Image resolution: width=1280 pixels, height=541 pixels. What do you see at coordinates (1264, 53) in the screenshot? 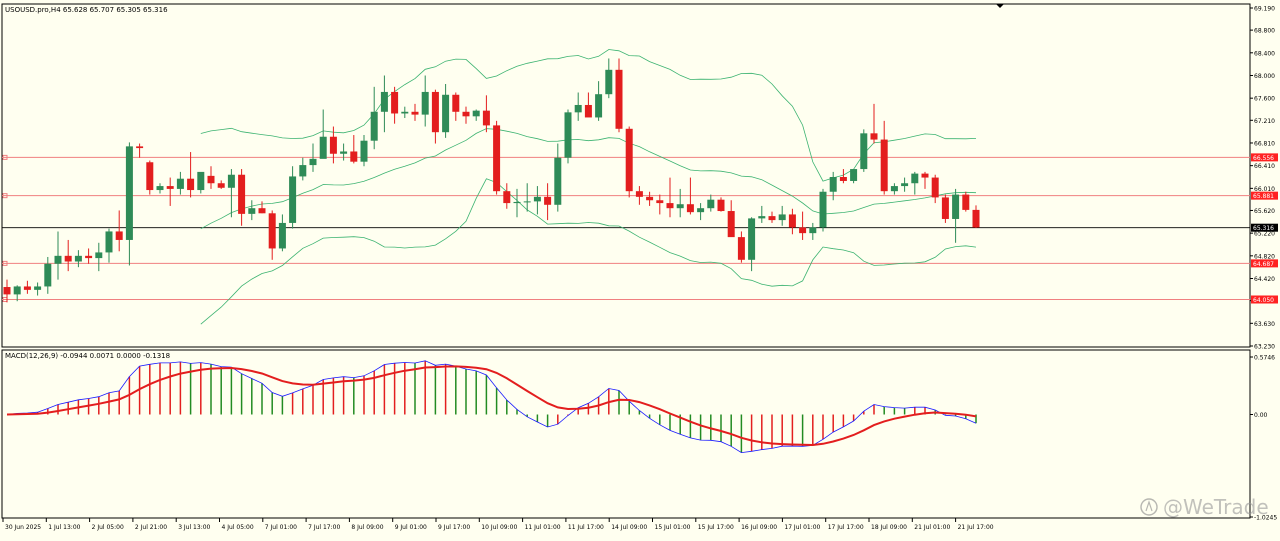
I see `price-tick-label: 68.400` at bounding box center [1264, 53].